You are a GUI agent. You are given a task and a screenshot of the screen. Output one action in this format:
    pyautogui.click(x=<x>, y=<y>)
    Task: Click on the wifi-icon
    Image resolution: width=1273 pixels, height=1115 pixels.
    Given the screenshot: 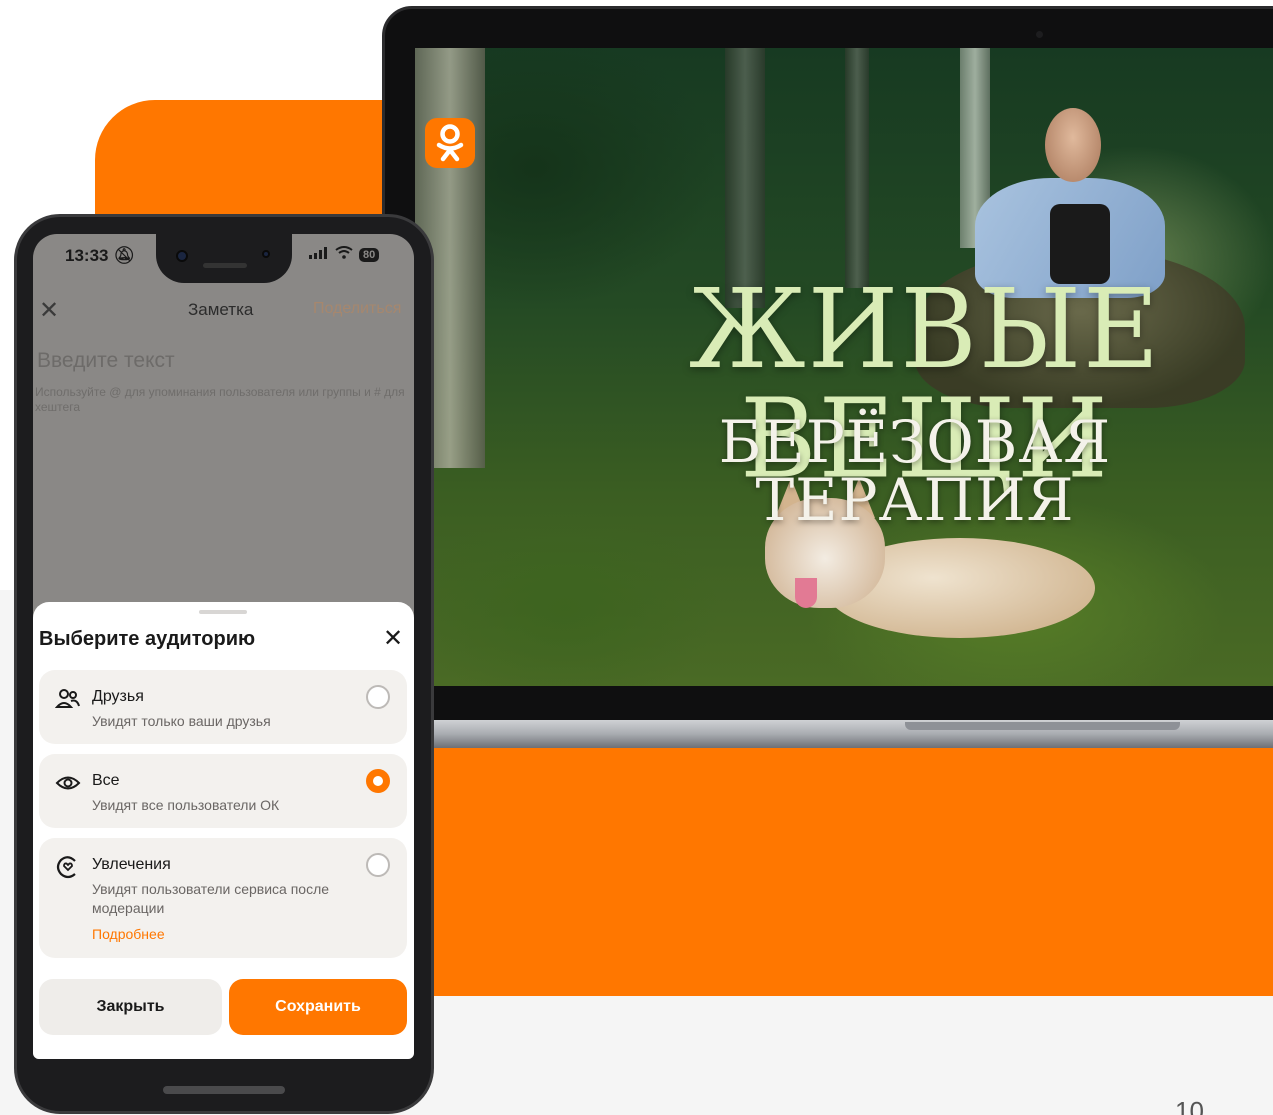 What is the action you would take?
    pyautogui.click(x=344, y=254)
    